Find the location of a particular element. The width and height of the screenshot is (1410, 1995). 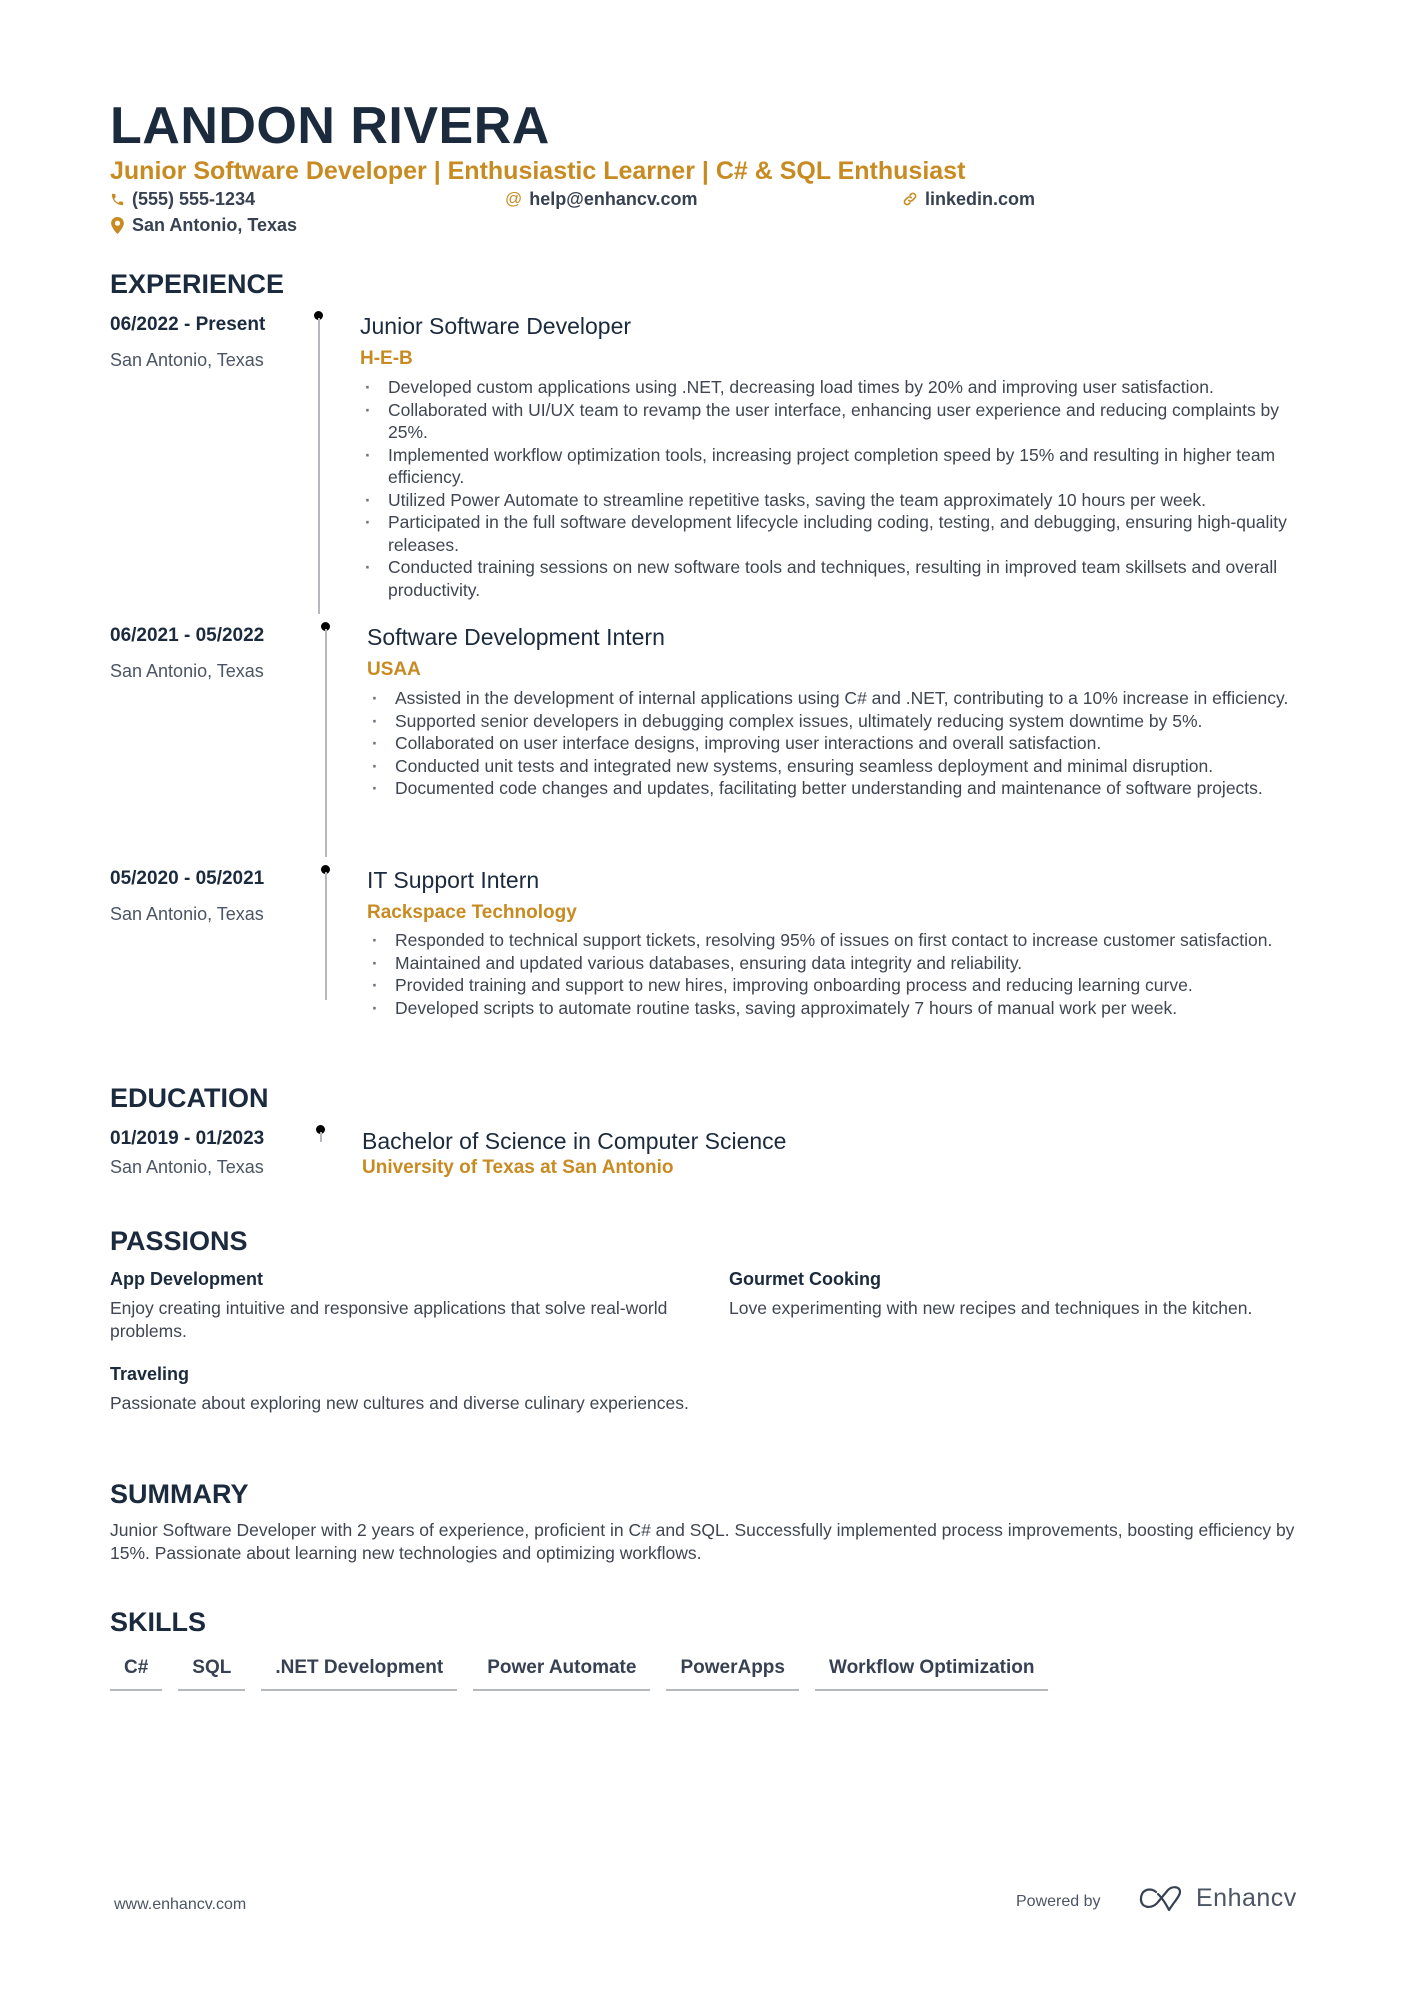

phone-icon is located at coordinates (117, 199).